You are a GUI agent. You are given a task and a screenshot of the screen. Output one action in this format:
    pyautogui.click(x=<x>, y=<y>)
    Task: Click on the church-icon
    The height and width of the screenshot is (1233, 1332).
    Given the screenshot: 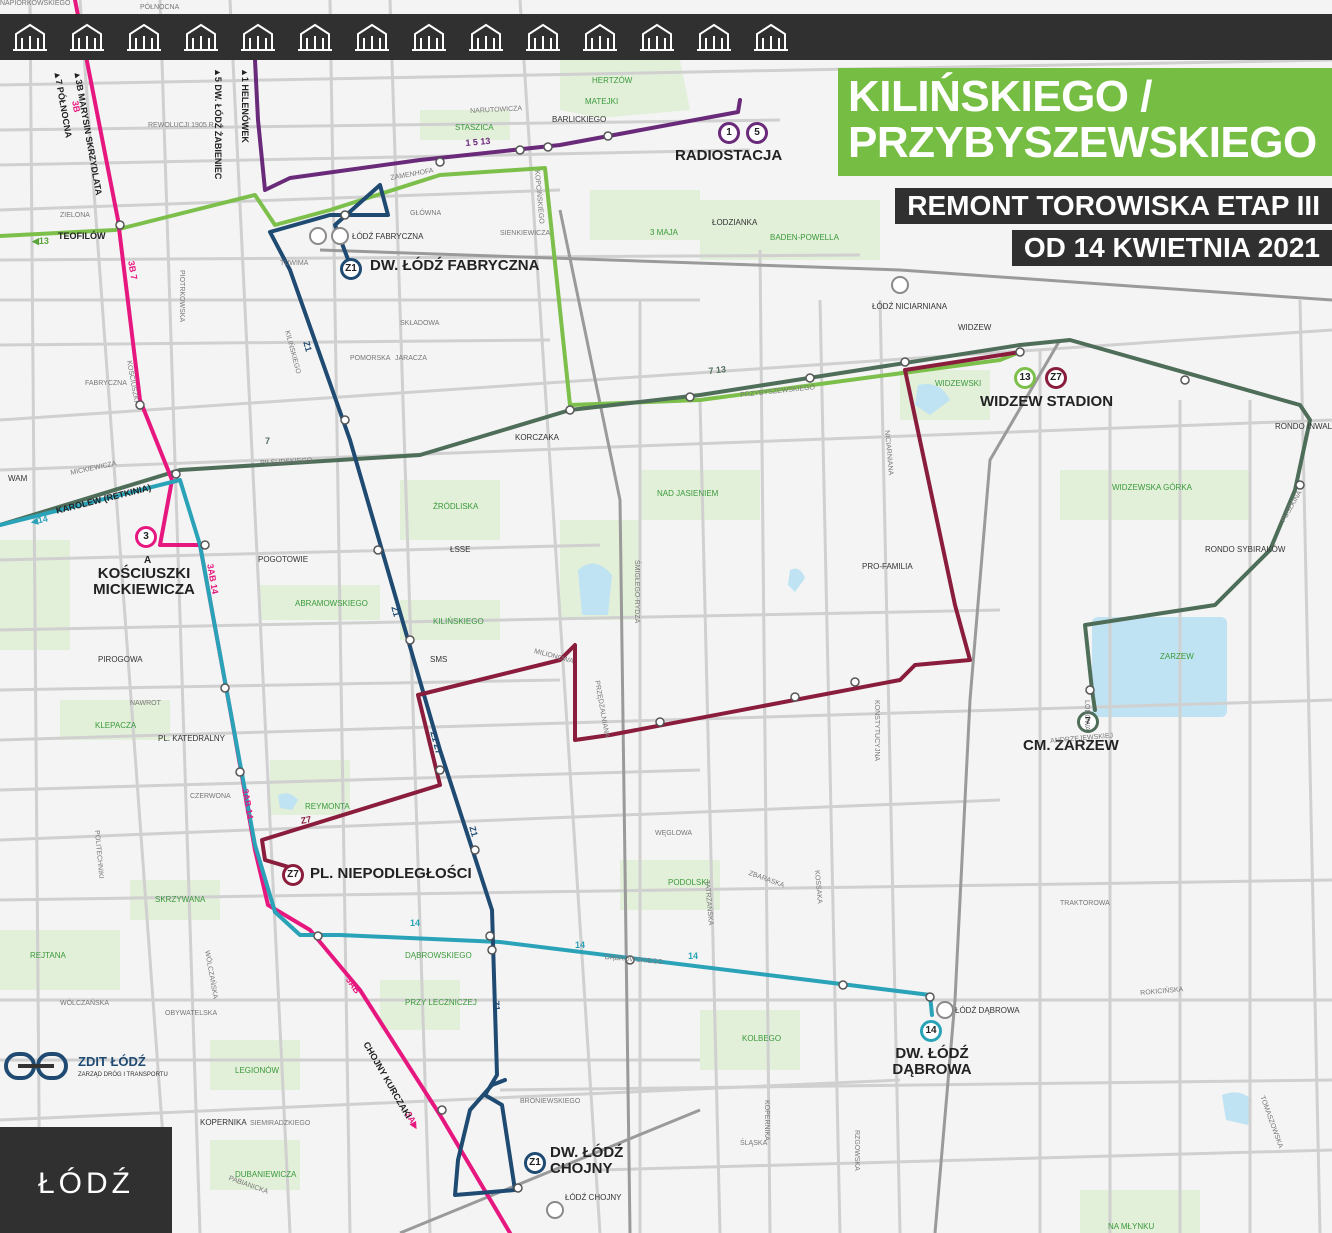 What is the action you would take?
    pyautogui.click(x=486, y=37)
    